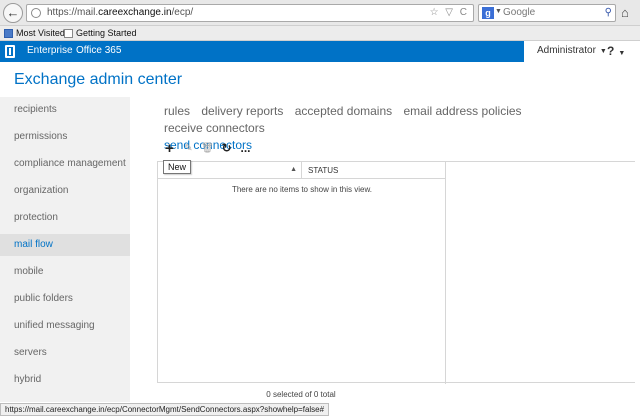  What do you see at coordinates (177, 167) in the screenshot?
I see `new-tooltip: New` at bounding box center [177, 167].